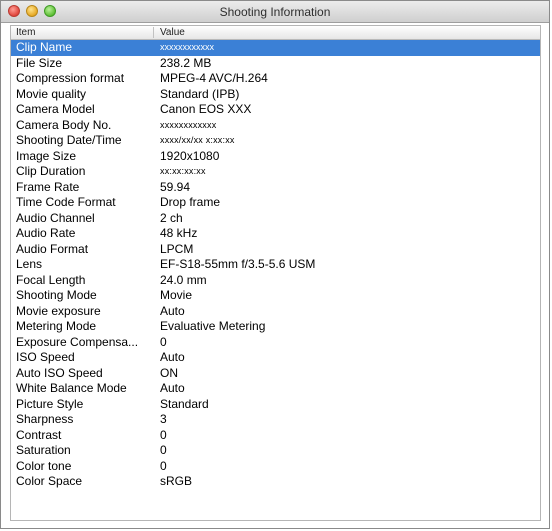  What do you see at coordinates (46, 233) in the screenshot?
I see `row-item: Audio Rate` at bounding box center [46, 233].